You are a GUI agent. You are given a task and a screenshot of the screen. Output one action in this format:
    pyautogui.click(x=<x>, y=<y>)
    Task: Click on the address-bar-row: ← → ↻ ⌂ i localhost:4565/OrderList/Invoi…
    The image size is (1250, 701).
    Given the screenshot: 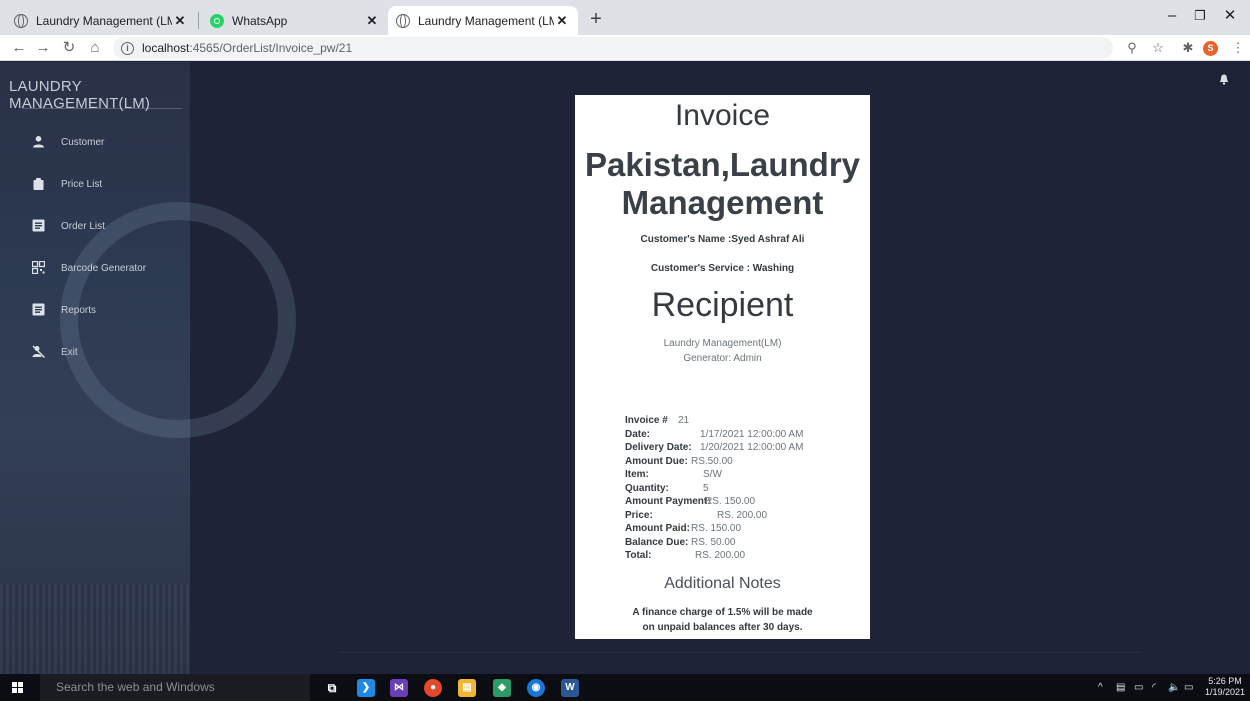 What is the action you would take?
    pyautogui.click(x=625, y=48)
    